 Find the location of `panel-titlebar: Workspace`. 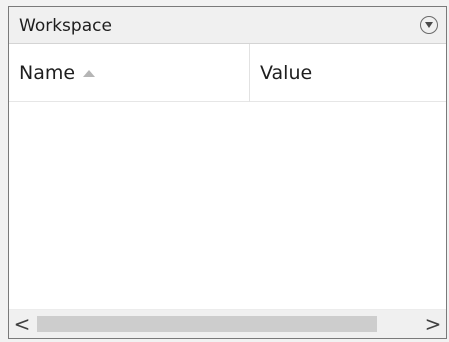

panel-titlebar: Workspace is located at coordinates (227, 25).